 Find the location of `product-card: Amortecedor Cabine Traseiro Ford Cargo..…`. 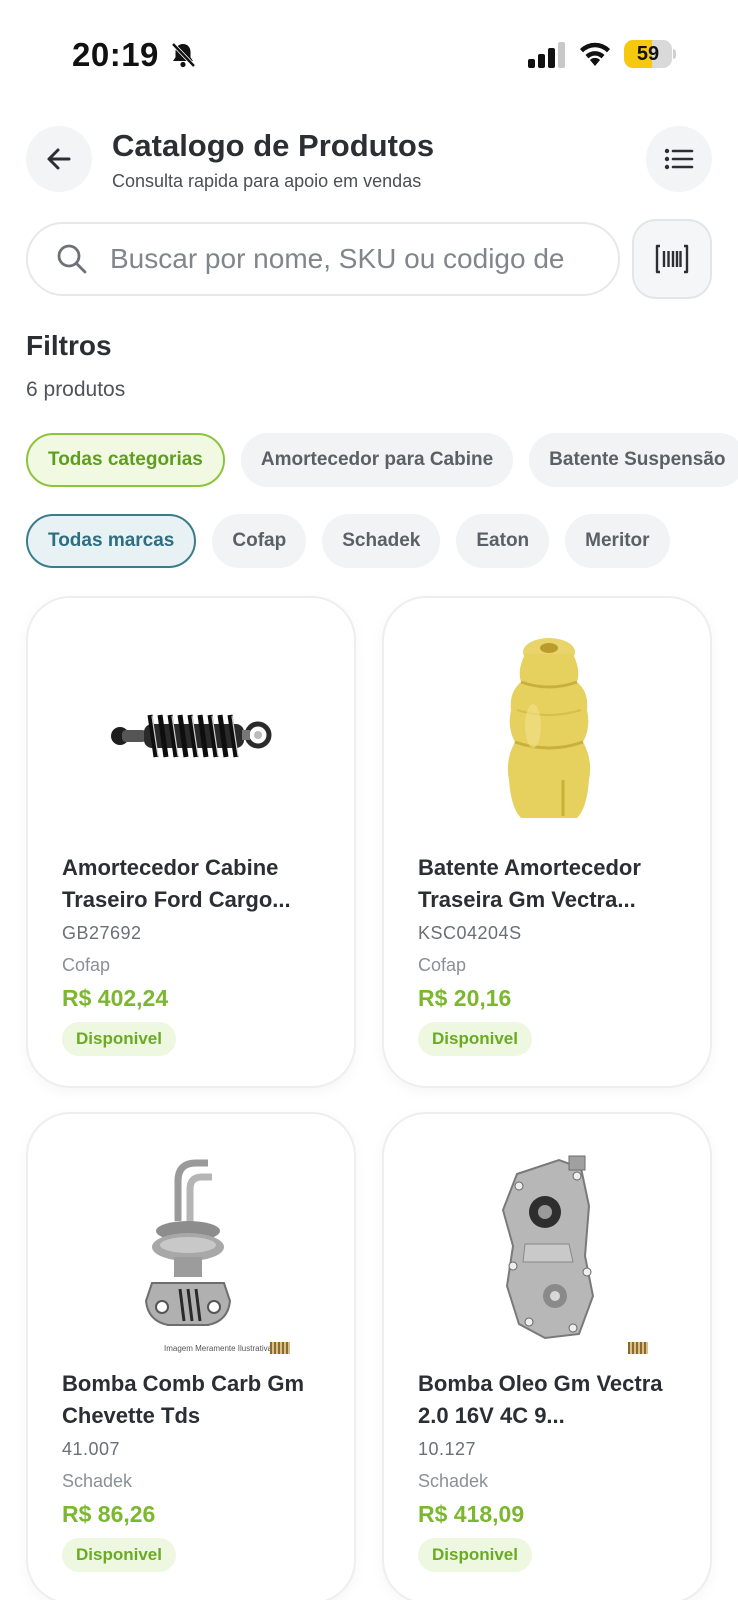

product-card: Amortecedor Cabine Traseiro Ford Cargo..… is located at coordinates (191, 842).